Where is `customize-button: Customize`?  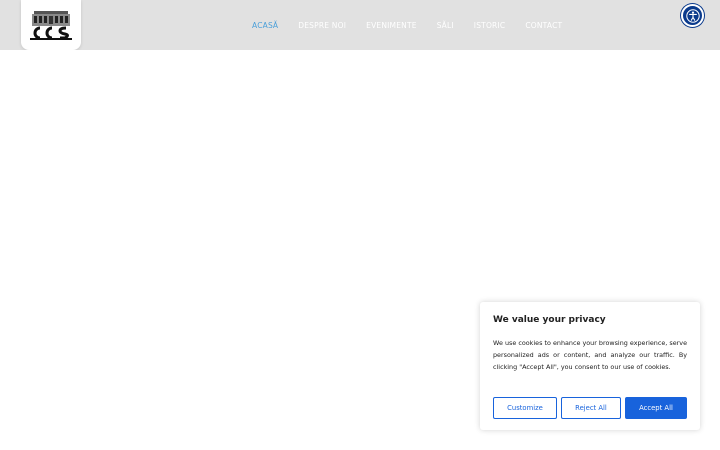
customize-button: Customize is located at coordinates (525, 408).